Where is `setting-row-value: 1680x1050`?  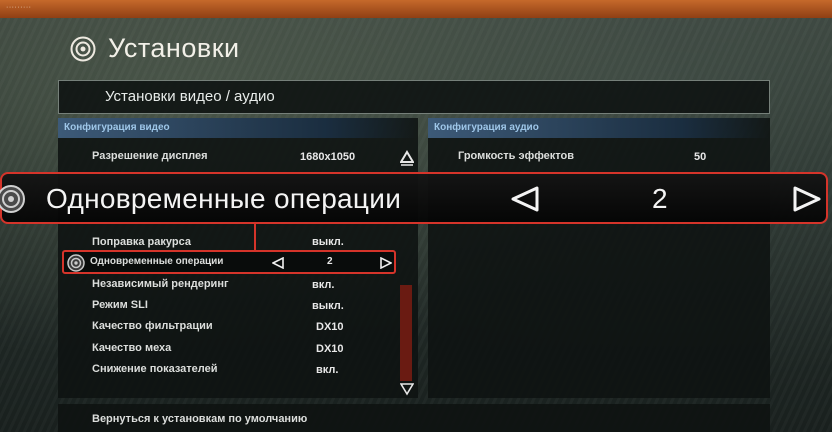
setting-row-value: 1680x1050 is located at coordinates (328, 157).